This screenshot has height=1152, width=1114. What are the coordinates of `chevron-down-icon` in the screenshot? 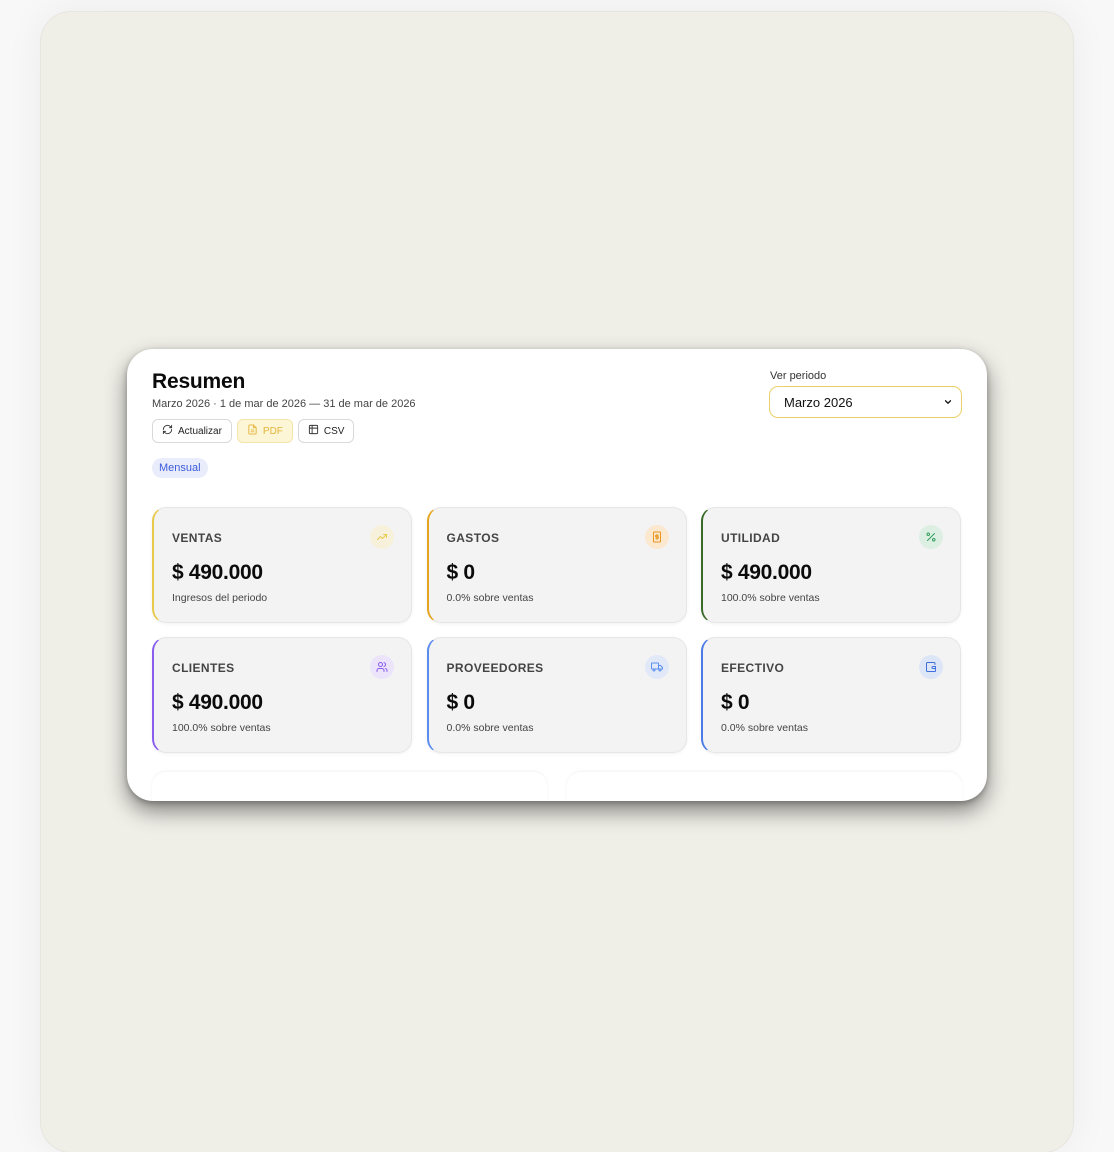 It's located at (948, 402).